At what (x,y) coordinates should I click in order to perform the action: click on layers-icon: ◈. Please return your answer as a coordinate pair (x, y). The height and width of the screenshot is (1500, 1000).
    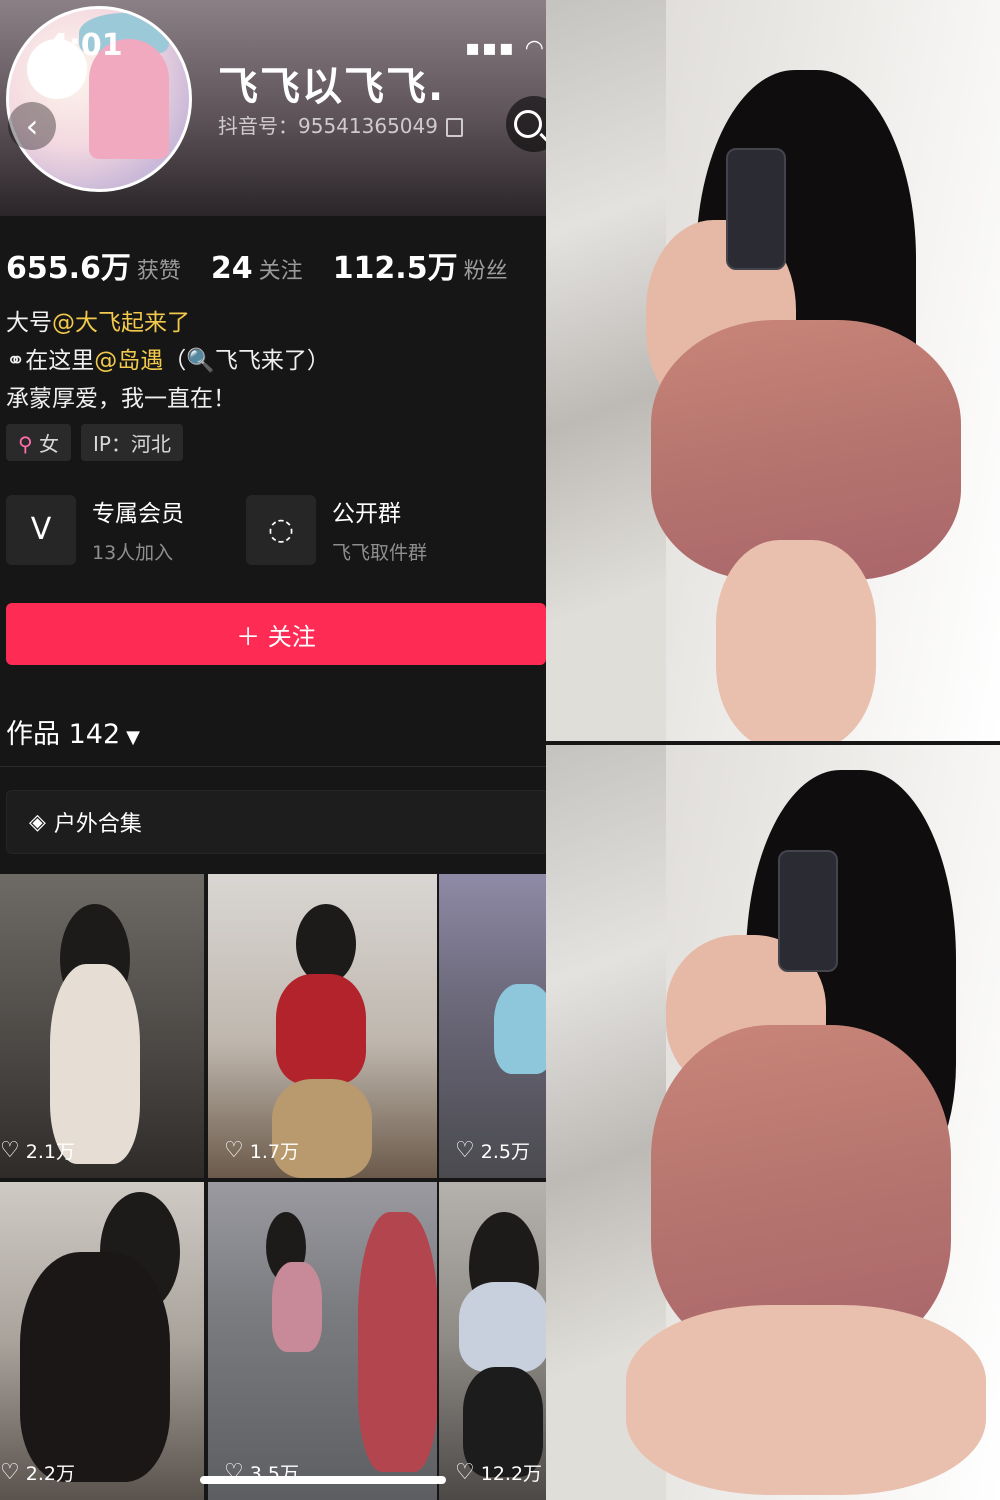
    Looking at the image, I should click on (37, 822).